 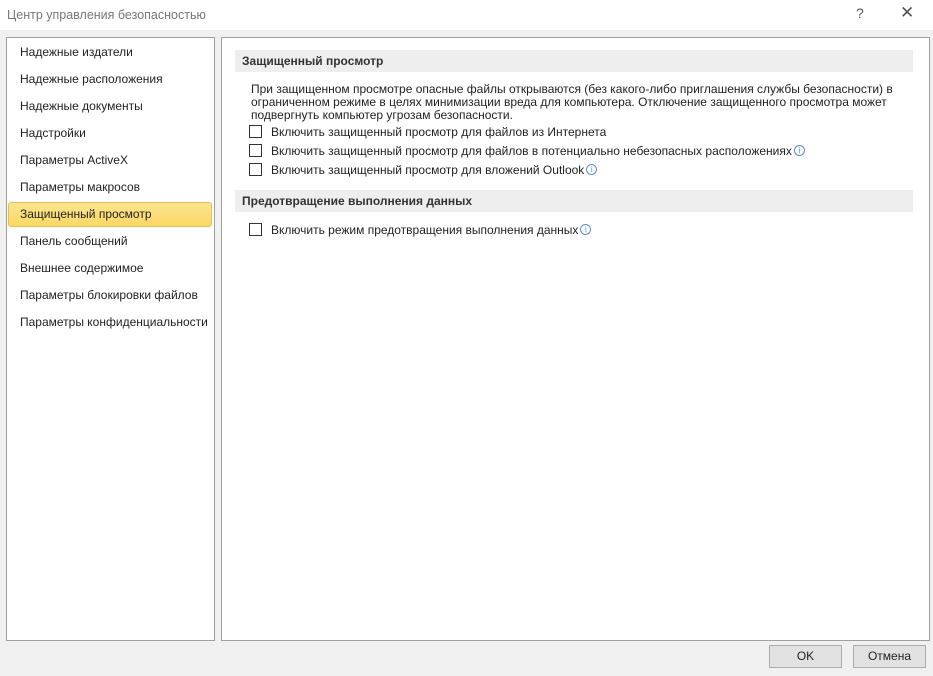 What do you see at coordinates (110, 52) in the screenshot?
I see `sidebar-item-trusted-publishers: Надежные издатели` at bounding box center [110, 52].